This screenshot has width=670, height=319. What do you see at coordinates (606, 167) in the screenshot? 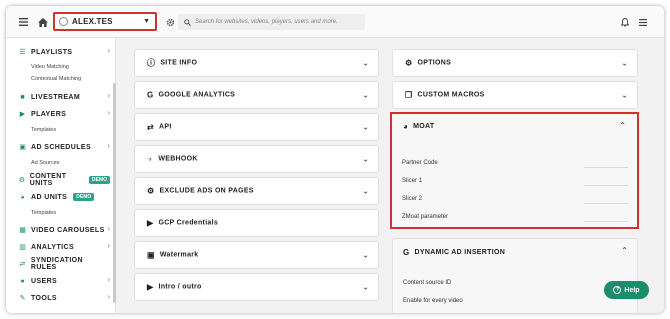
I see `partner-code-input` at bounding box center [606, 167].